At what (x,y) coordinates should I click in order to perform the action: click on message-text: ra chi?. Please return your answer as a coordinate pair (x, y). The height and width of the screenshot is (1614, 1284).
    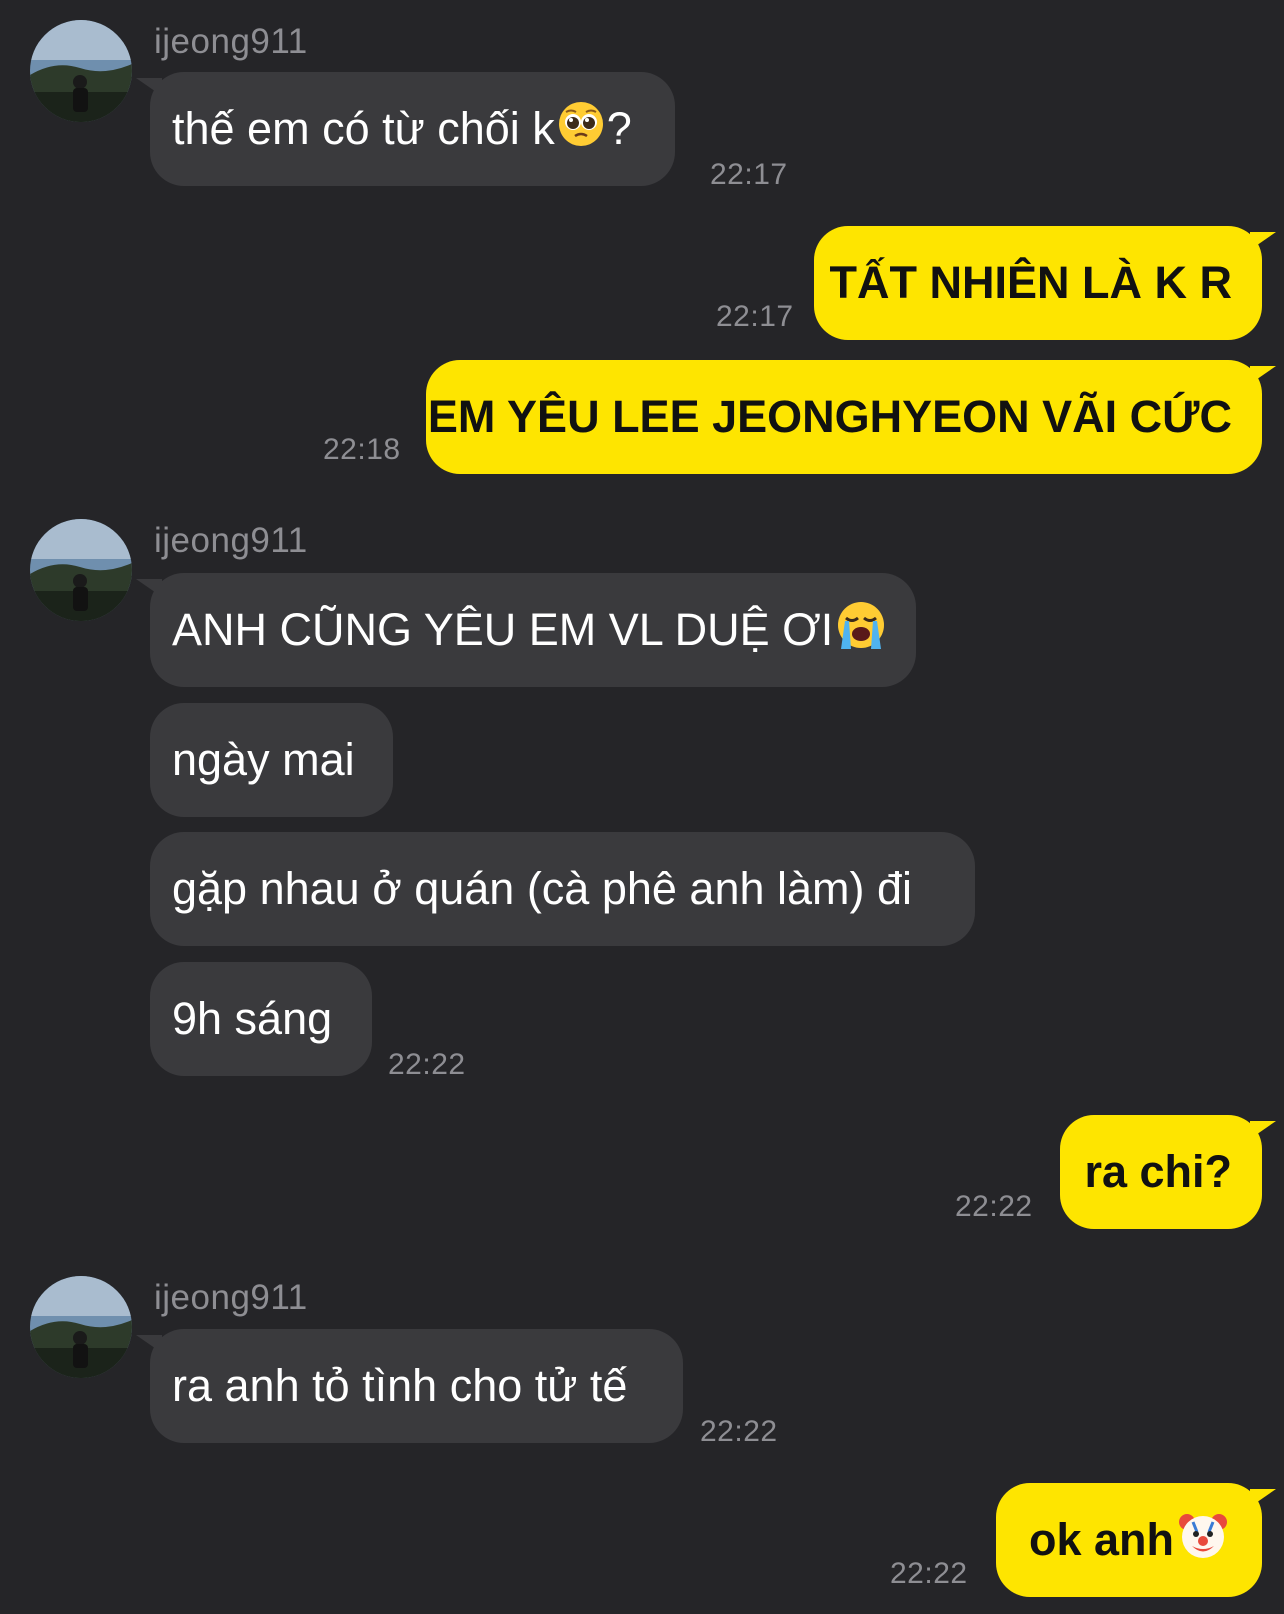
    Looking at the image, I should click on (1158, 1171).